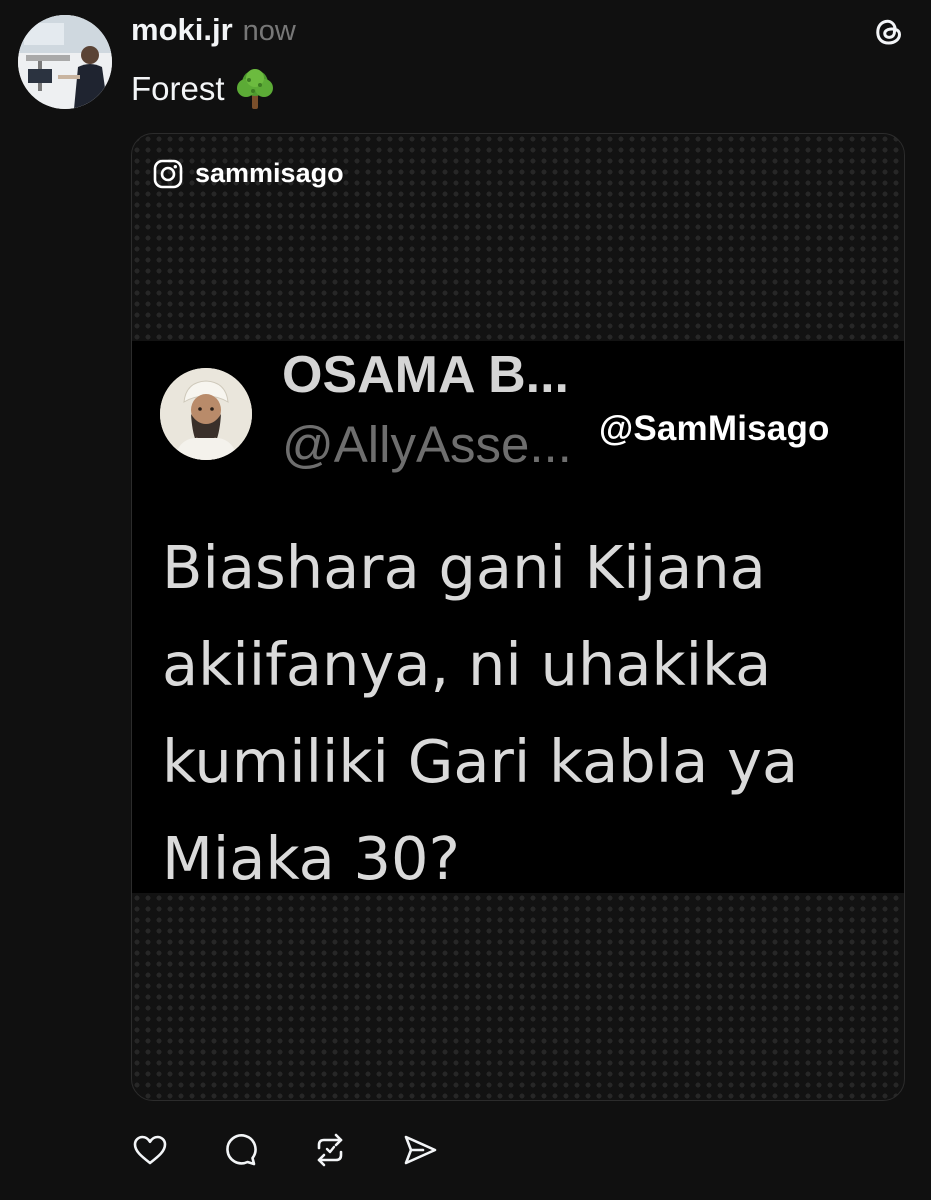  I want to click on author-avatar-photo, so click(65, 62).